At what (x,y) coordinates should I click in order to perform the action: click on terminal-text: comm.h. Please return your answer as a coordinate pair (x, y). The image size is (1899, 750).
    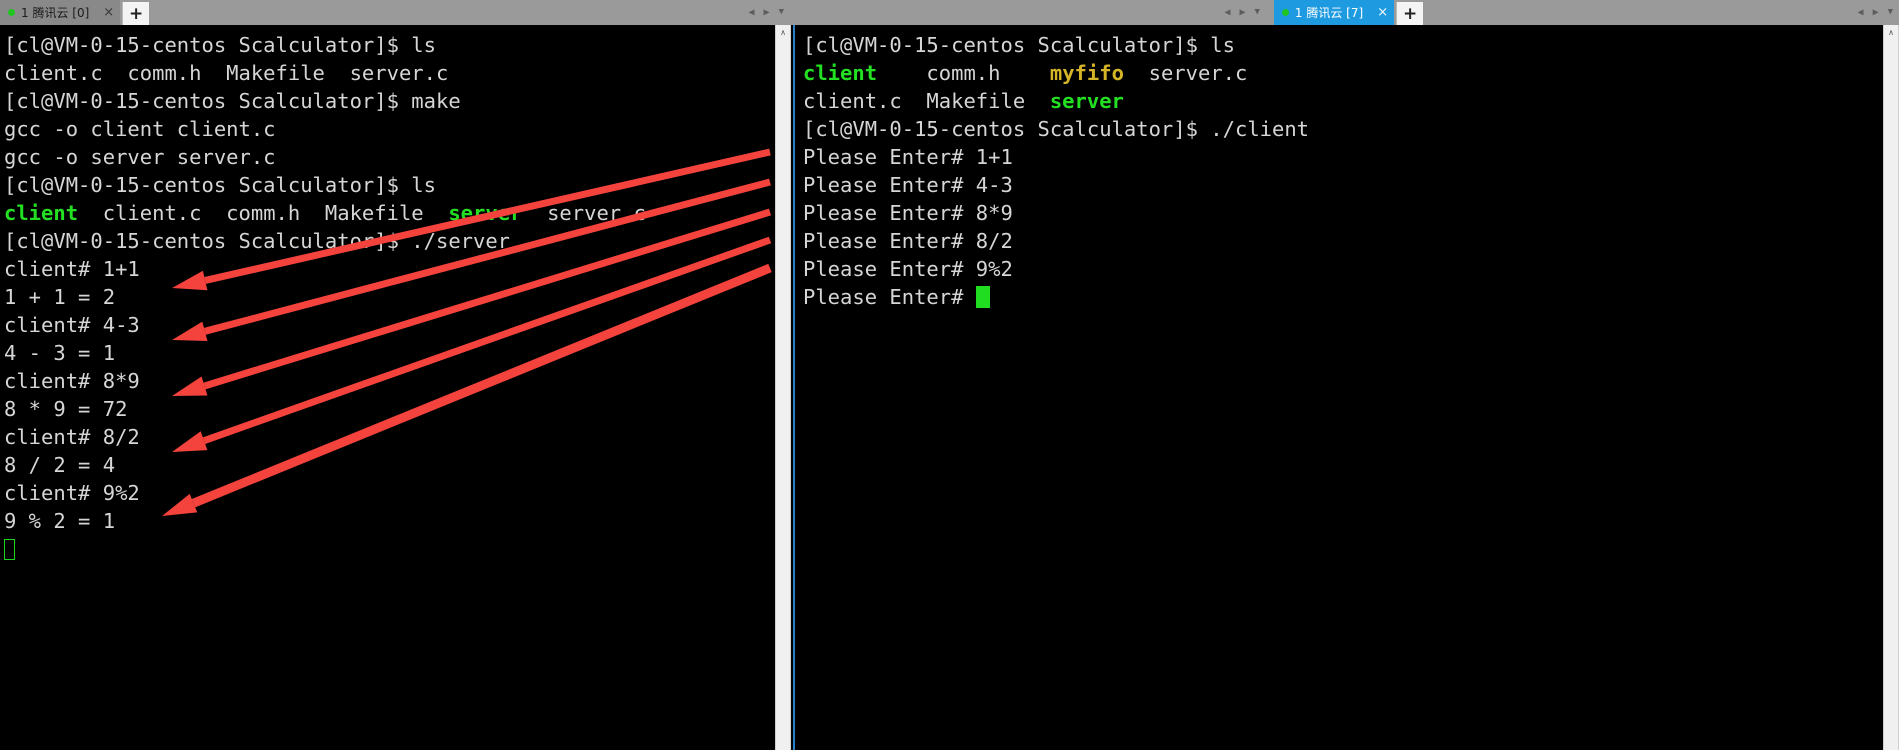
    Looking at the image, I should click on (963, 73).